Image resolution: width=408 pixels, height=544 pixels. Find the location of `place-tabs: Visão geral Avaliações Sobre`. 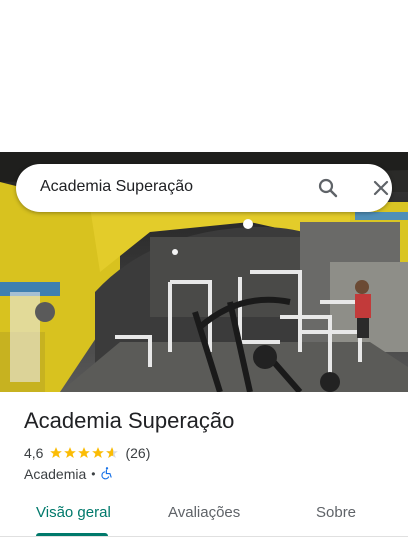

place-tabs: Visão geral Avaliações Sobre is located at coordinates (204, 517).